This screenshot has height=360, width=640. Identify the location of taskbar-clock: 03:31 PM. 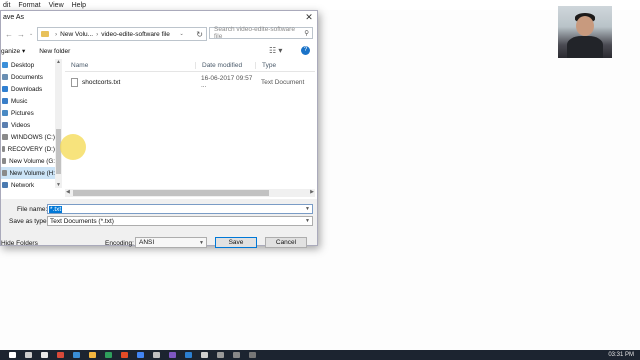
(621, 355).